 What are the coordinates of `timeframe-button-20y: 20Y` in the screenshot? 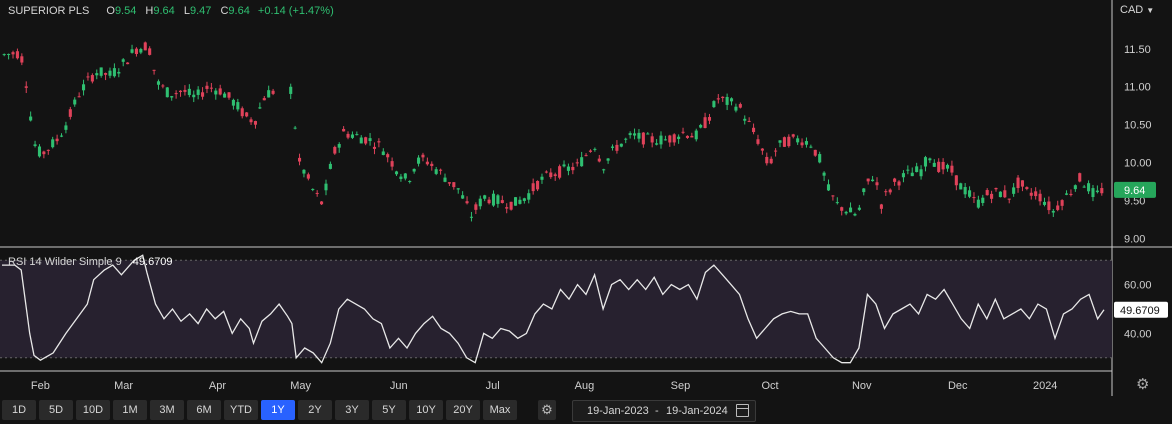 It's located at (463, 410).